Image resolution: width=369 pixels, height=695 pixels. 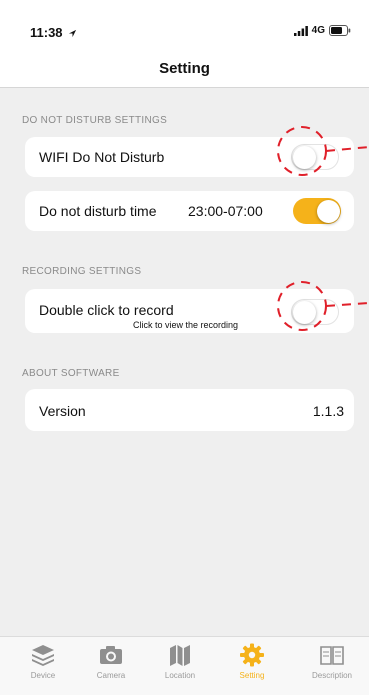 What do you see at coordinates (184, 68) in the screenshot?
I see `page-title: Setting` at bounding box center [184, 68].